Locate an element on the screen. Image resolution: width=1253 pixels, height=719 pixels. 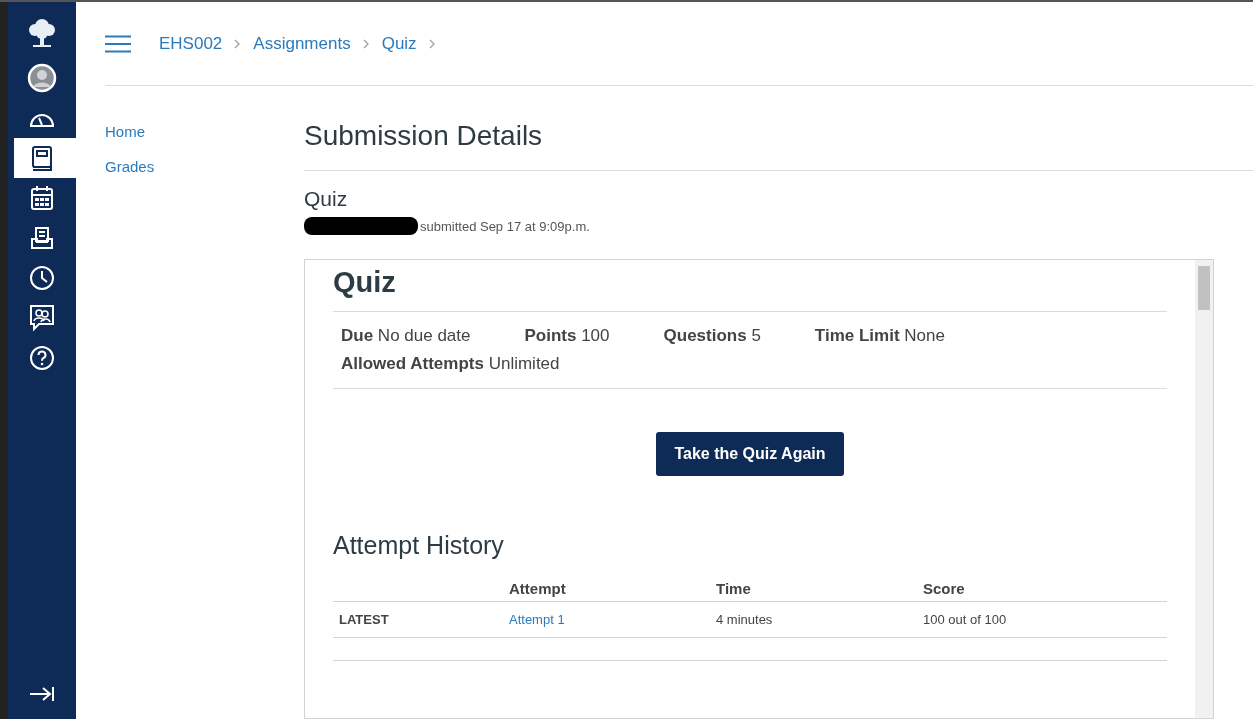
tray-icon is located at coordinates (42, 238).